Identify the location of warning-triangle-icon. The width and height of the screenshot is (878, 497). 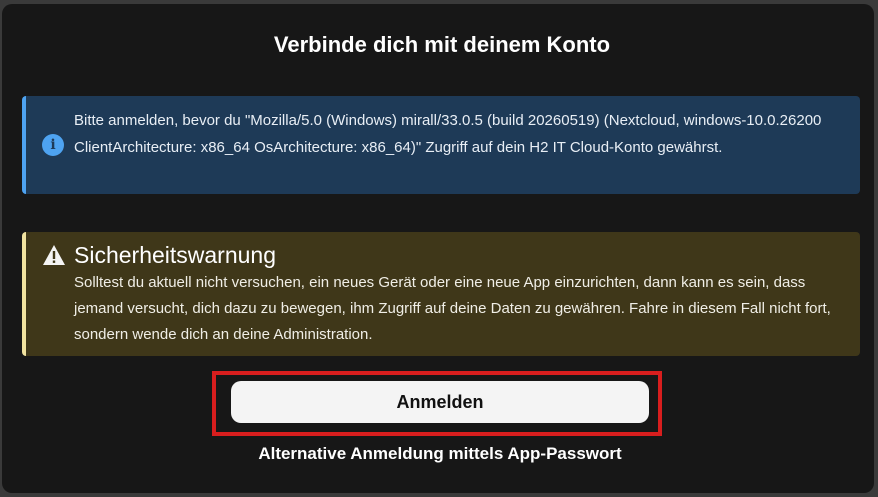
(54, 255).